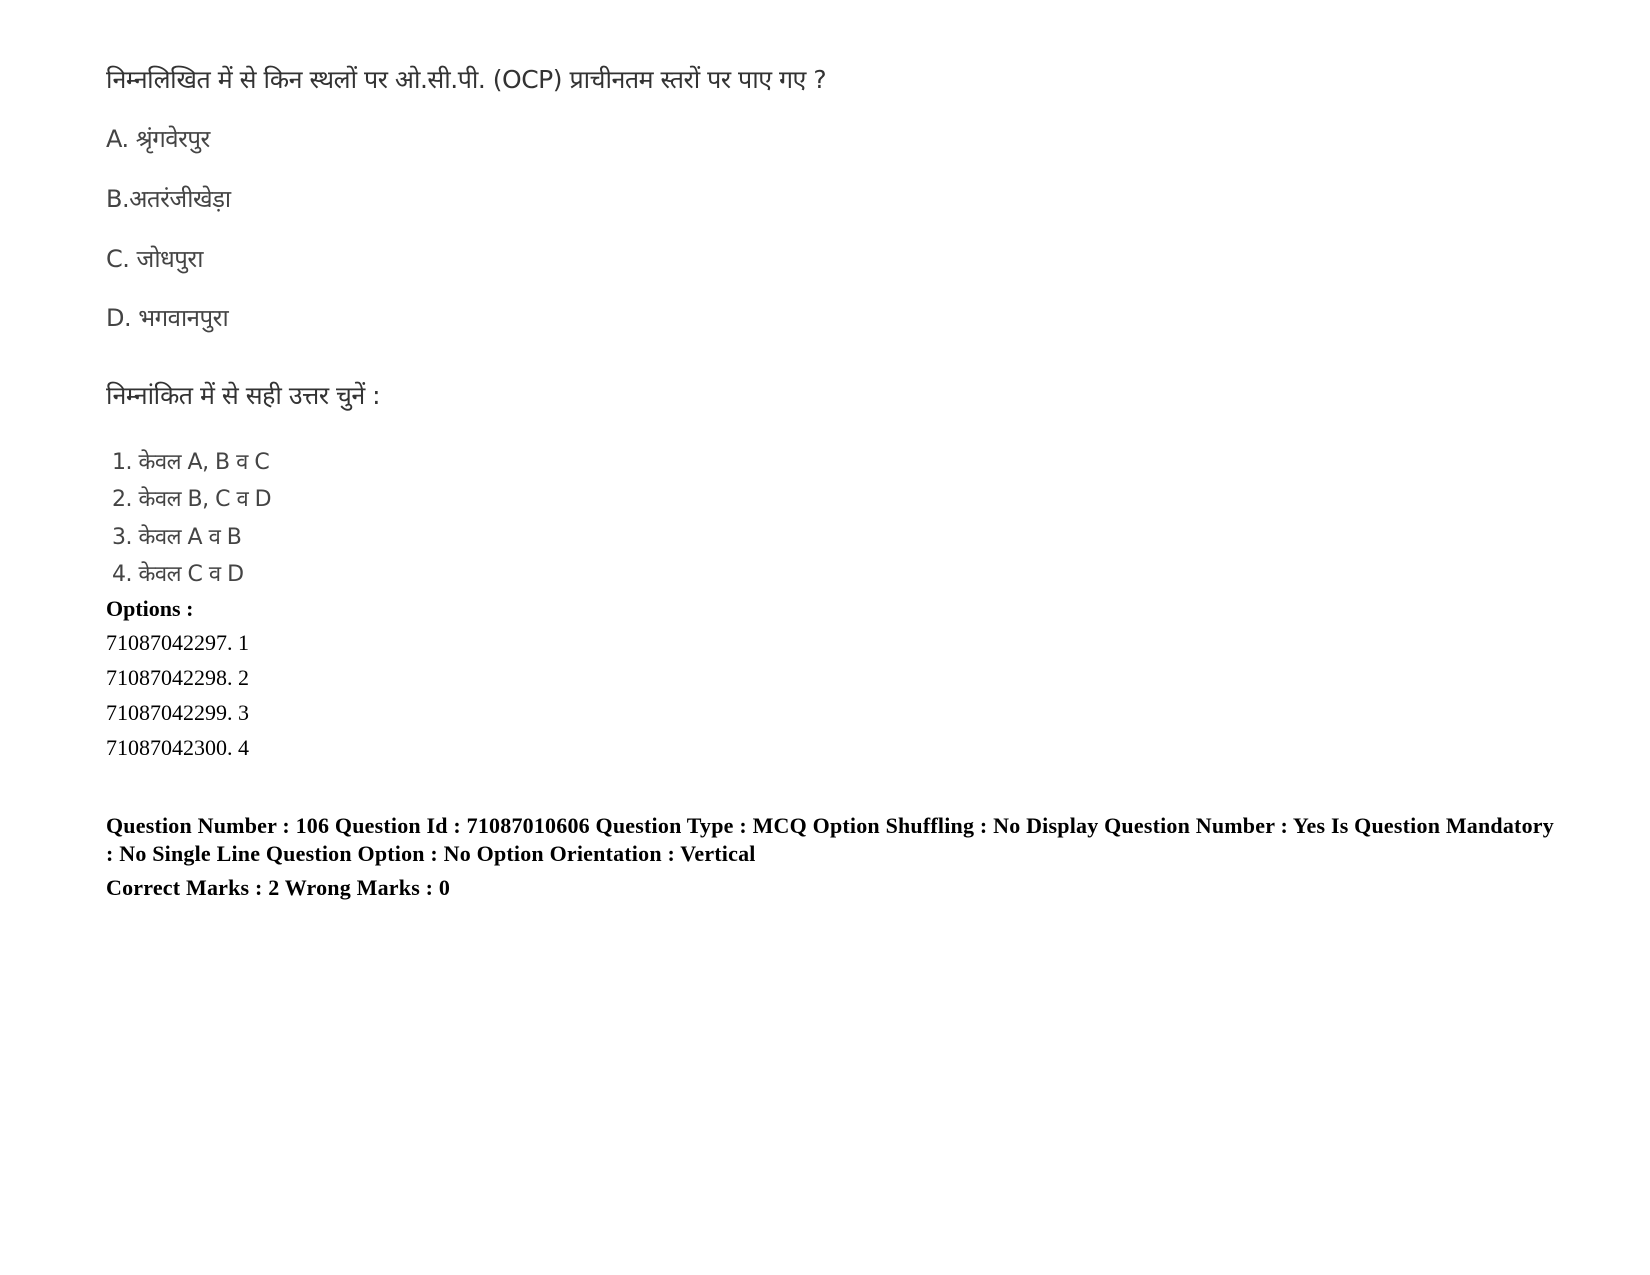 This screenshot has height=1275, width=1650. Describe the element at coordinates (243, 395) in the screenshot. I see `answer-instruction: निम्नांकित में से सही उत्तर चुनें :` at that location.